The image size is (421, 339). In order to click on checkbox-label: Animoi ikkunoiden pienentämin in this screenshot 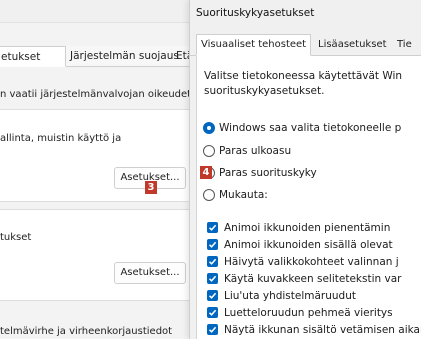, I will do `click(307, 228)`.